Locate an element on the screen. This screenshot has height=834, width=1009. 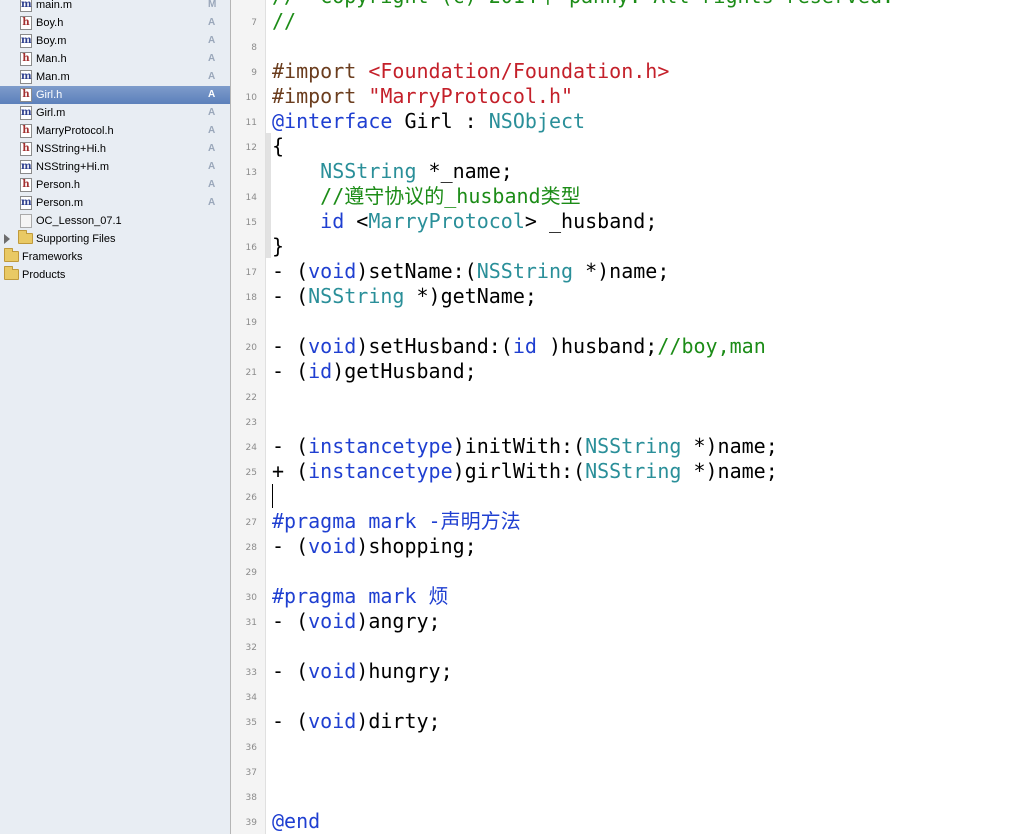
navigator-item-label: Person.m is located at coordinates (60, 203).